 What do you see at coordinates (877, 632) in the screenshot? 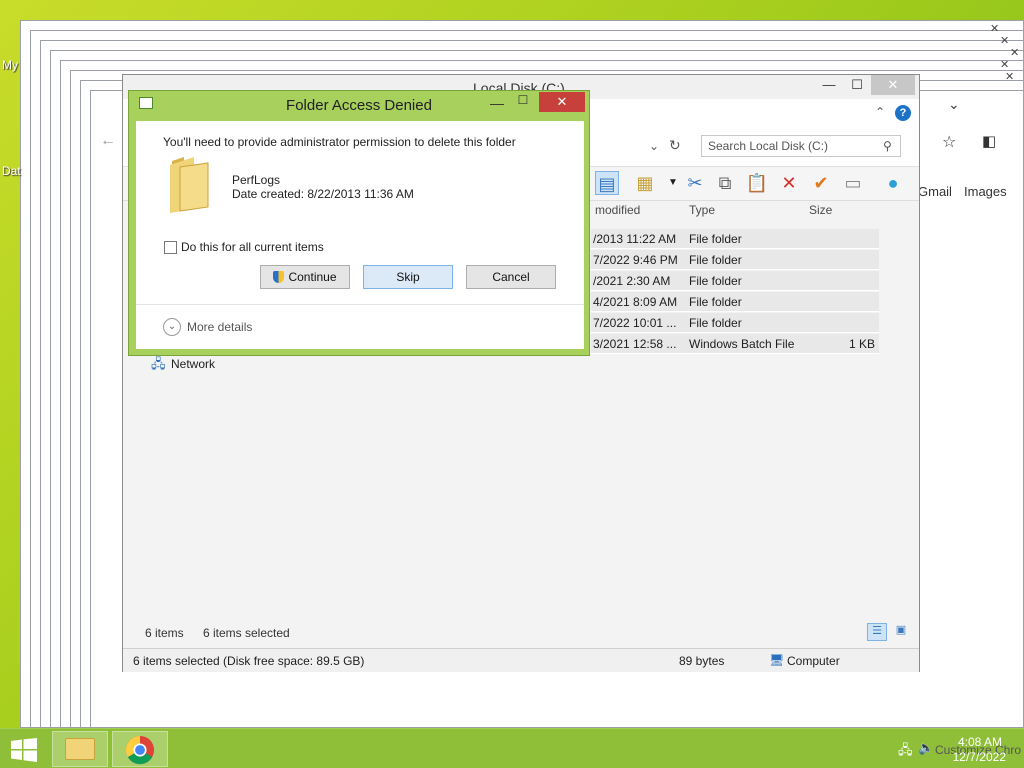
I see `details-view-icon: ☰` at bounding box center [877, 632].